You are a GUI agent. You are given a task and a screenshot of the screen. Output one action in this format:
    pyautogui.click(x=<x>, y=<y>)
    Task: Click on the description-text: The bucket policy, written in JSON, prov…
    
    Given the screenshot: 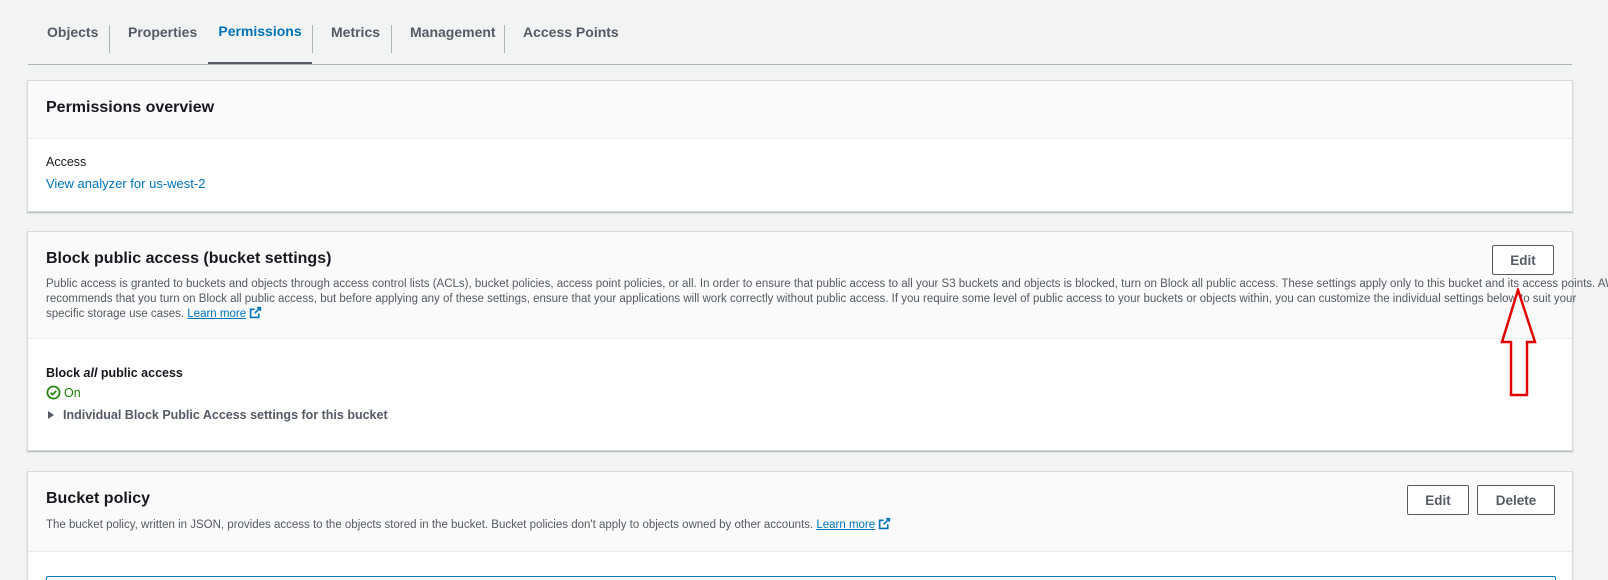 What is the action you would take?
    pyautogui.click(x=430, y=525)
    